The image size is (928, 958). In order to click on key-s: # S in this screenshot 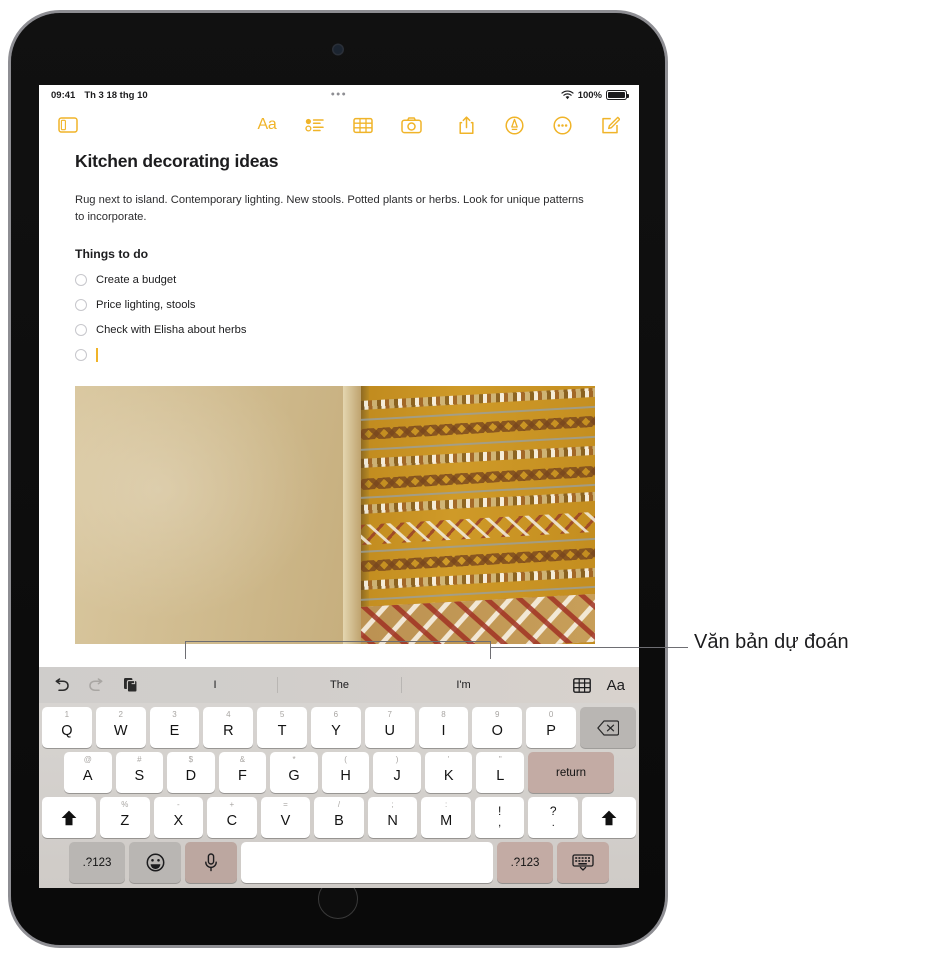, I will do `click(139, 772)`.